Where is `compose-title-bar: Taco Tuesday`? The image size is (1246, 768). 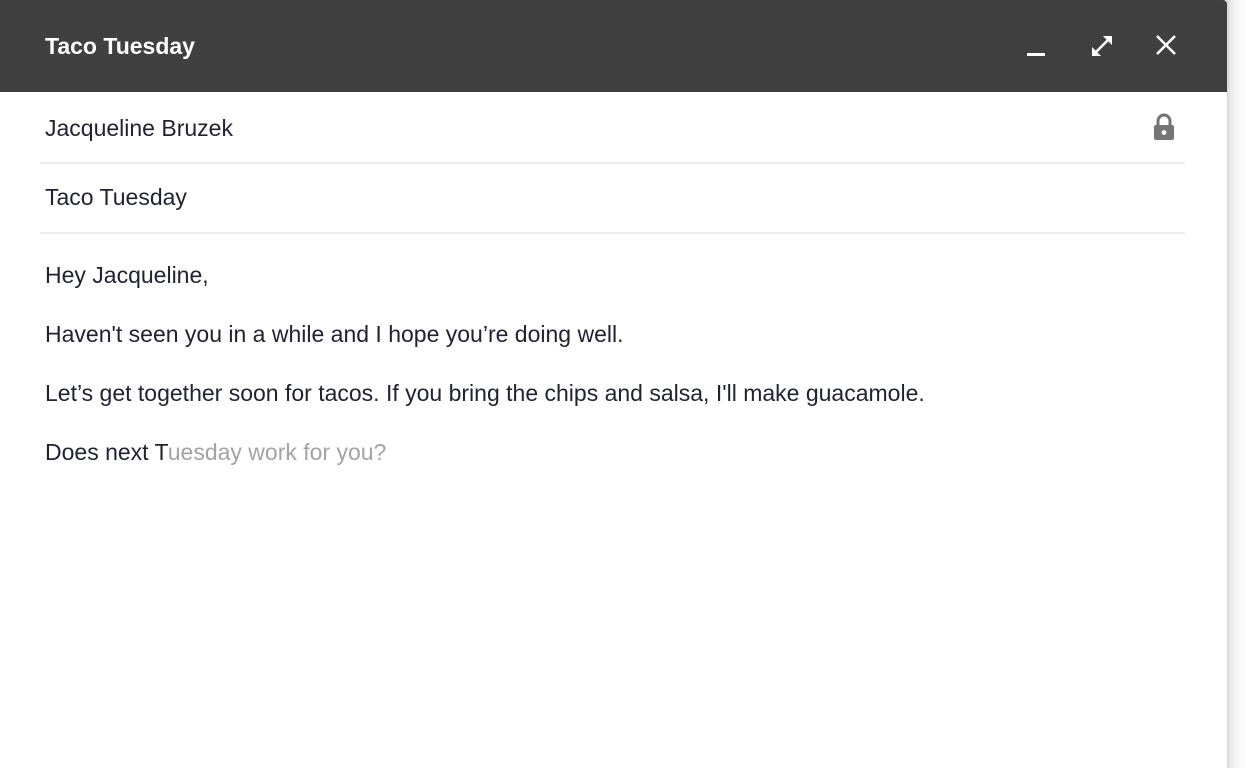
compose-title-bar: Taco Tuesday is located at coordinates (613, 46).